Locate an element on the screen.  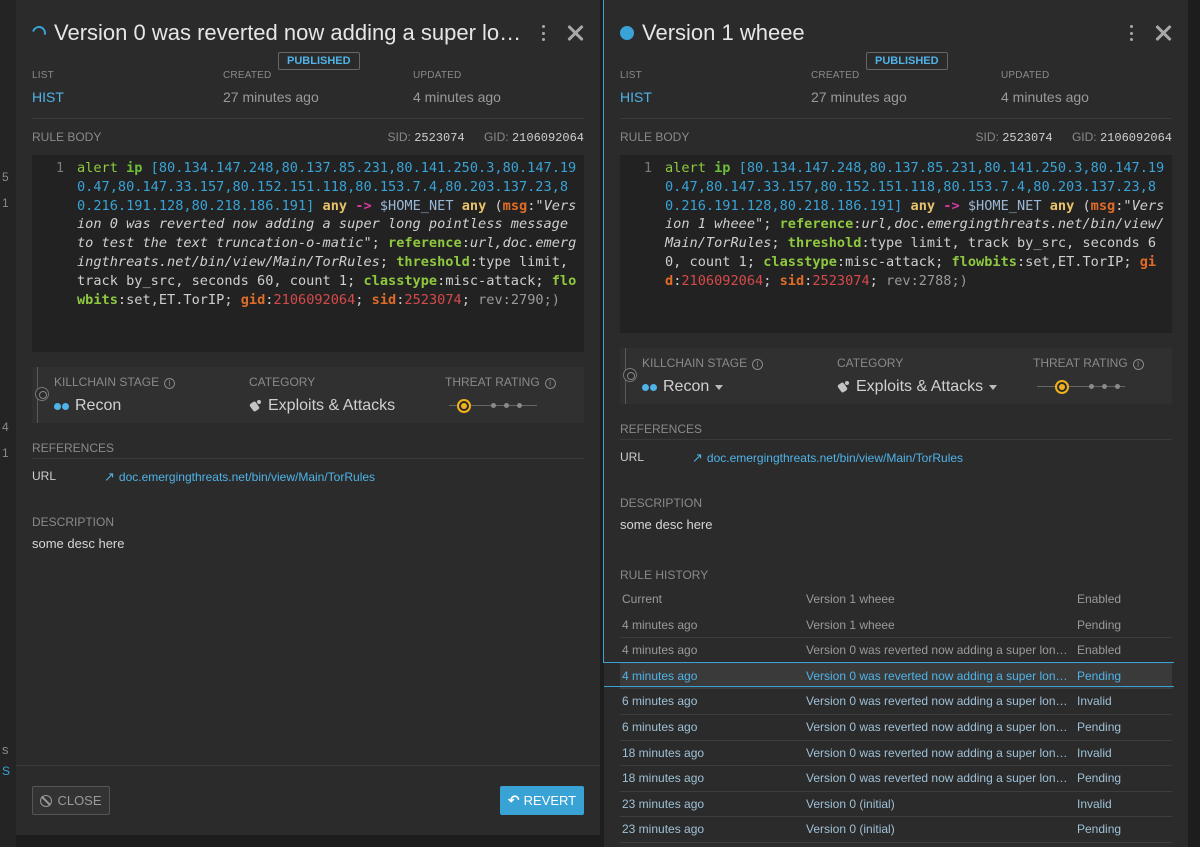
threat-rating-slider is located at coordinates (1081, 387).